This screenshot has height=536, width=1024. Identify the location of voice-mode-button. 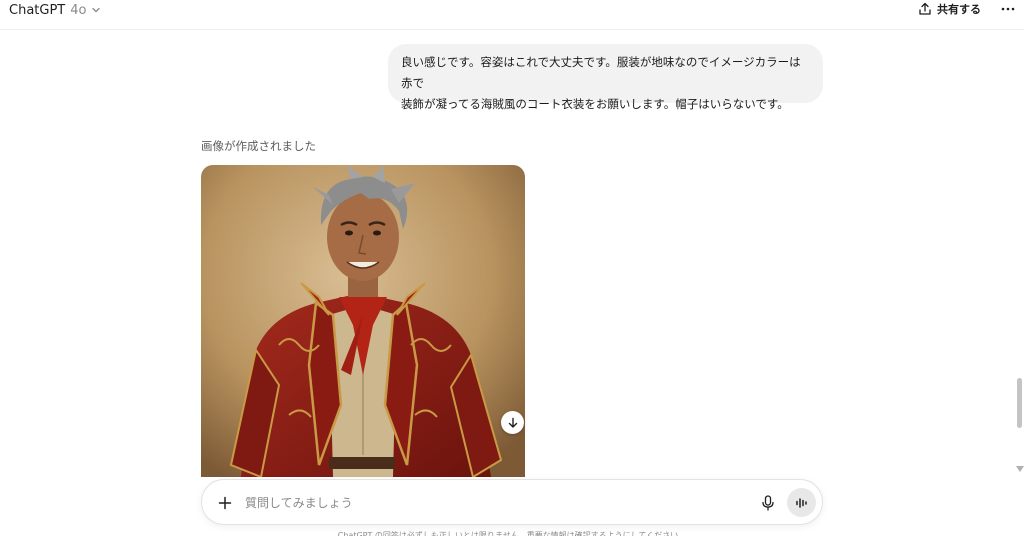
(801, 502).